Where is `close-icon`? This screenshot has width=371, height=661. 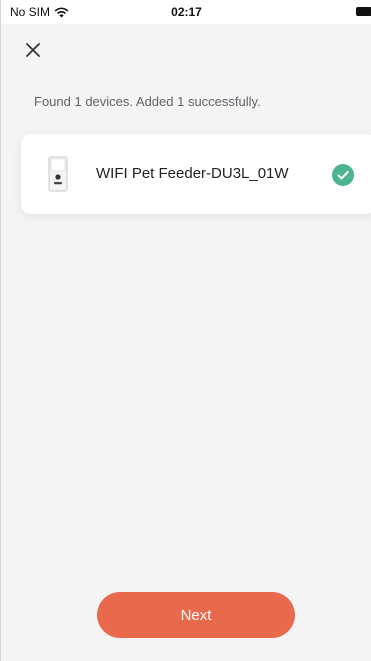 close-icon is located at coordinates (33, 50).